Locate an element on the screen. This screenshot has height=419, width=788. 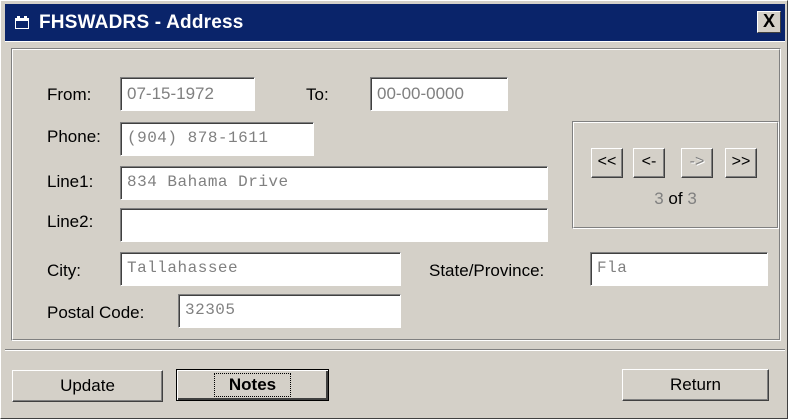
window-title: FHSWADRS - Address is located at coordinates (141, 22).